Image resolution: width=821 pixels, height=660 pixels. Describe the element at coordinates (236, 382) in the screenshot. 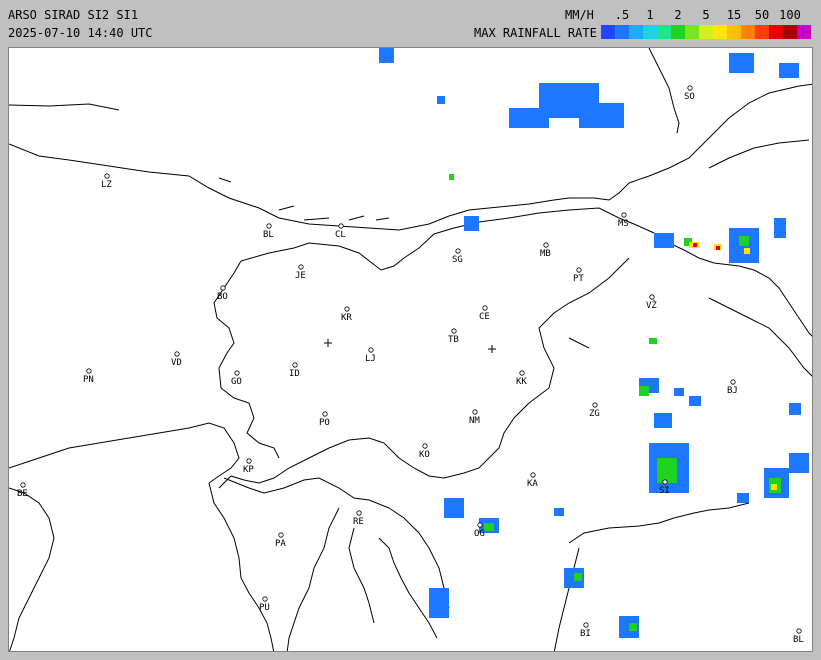

I see `city-label: GO` at that location.